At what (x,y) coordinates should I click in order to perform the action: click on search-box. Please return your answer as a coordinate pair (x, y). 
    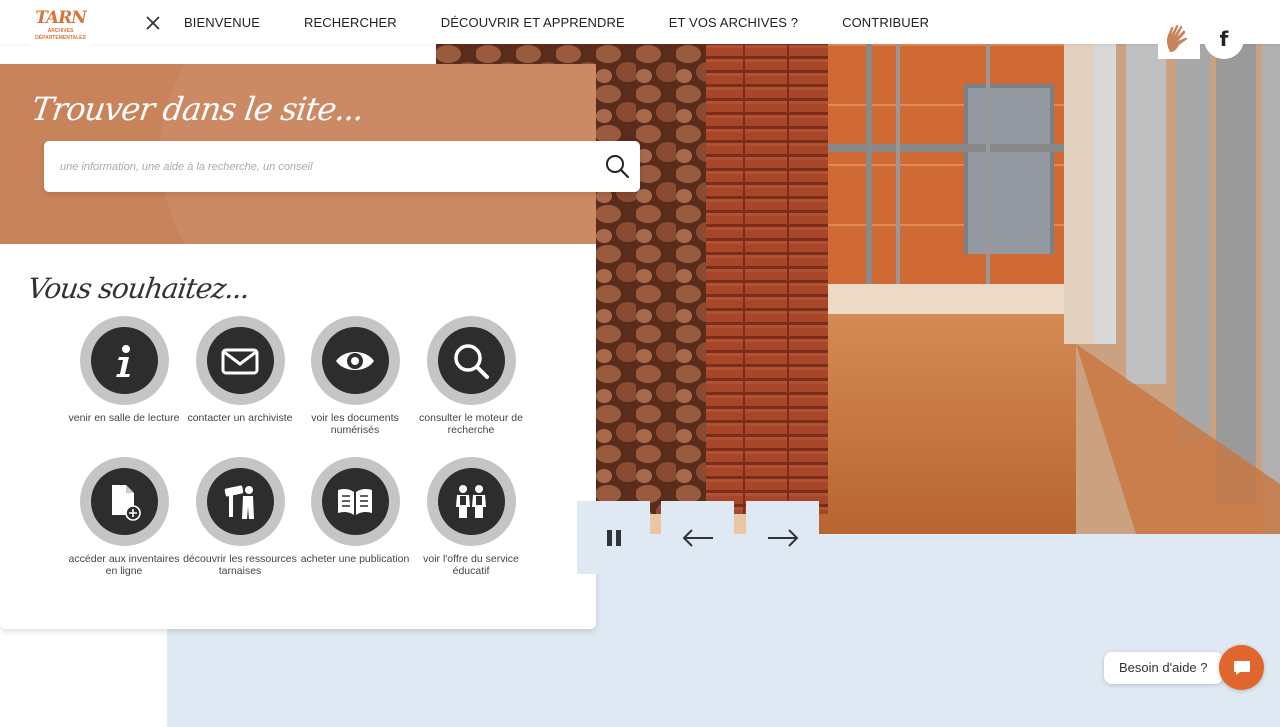
    Looking at the image, I should click on (342, 166).